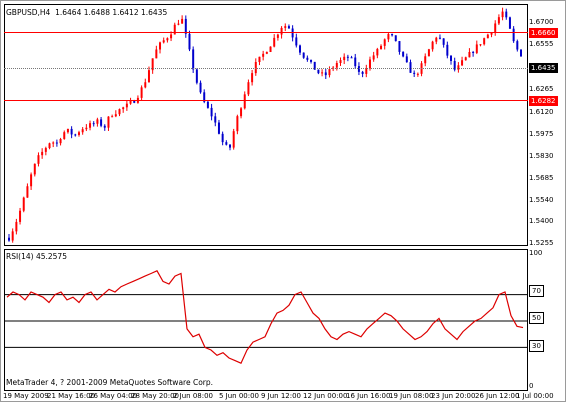 This screenshot has width=566, height=402. Describe the element at coordinates (281, 396) in the screenshot. I see `date-tick-label: 9 Jun 12:00` at that location.